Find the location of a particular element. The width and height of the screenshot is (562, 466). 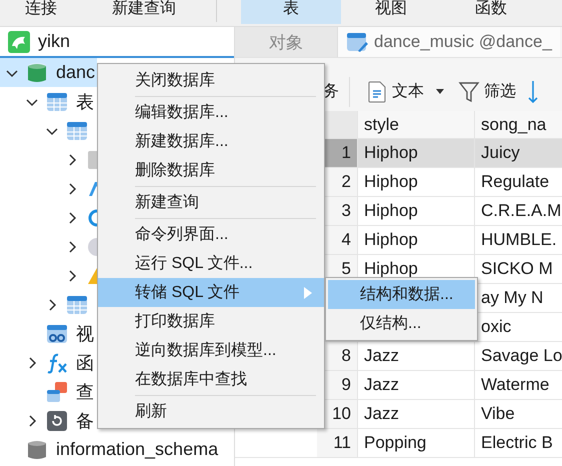

tree-item: 表 is located at coordinates (48, 101).